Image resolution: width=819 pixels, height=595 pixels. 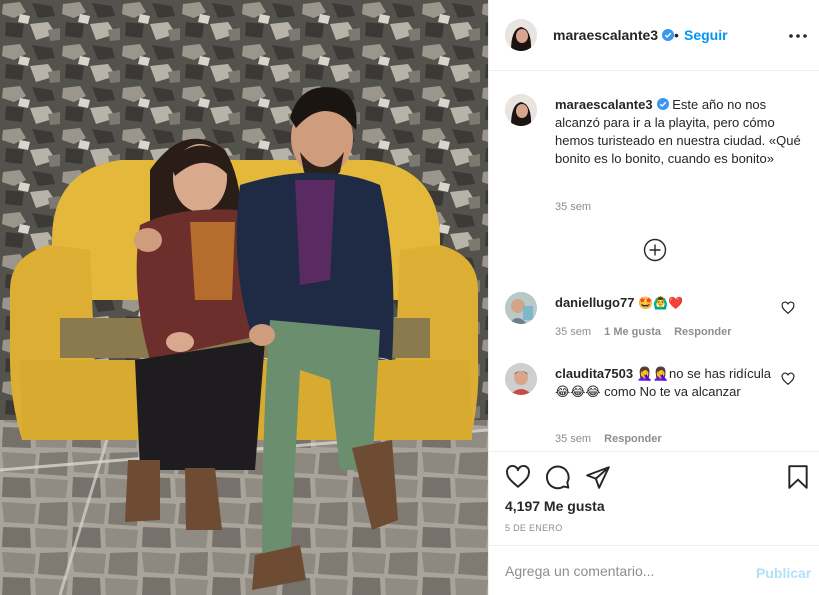 I want to click on post-actions: 4,197 Me gusta 5 DE ENERO, so click(x=654, y=498).